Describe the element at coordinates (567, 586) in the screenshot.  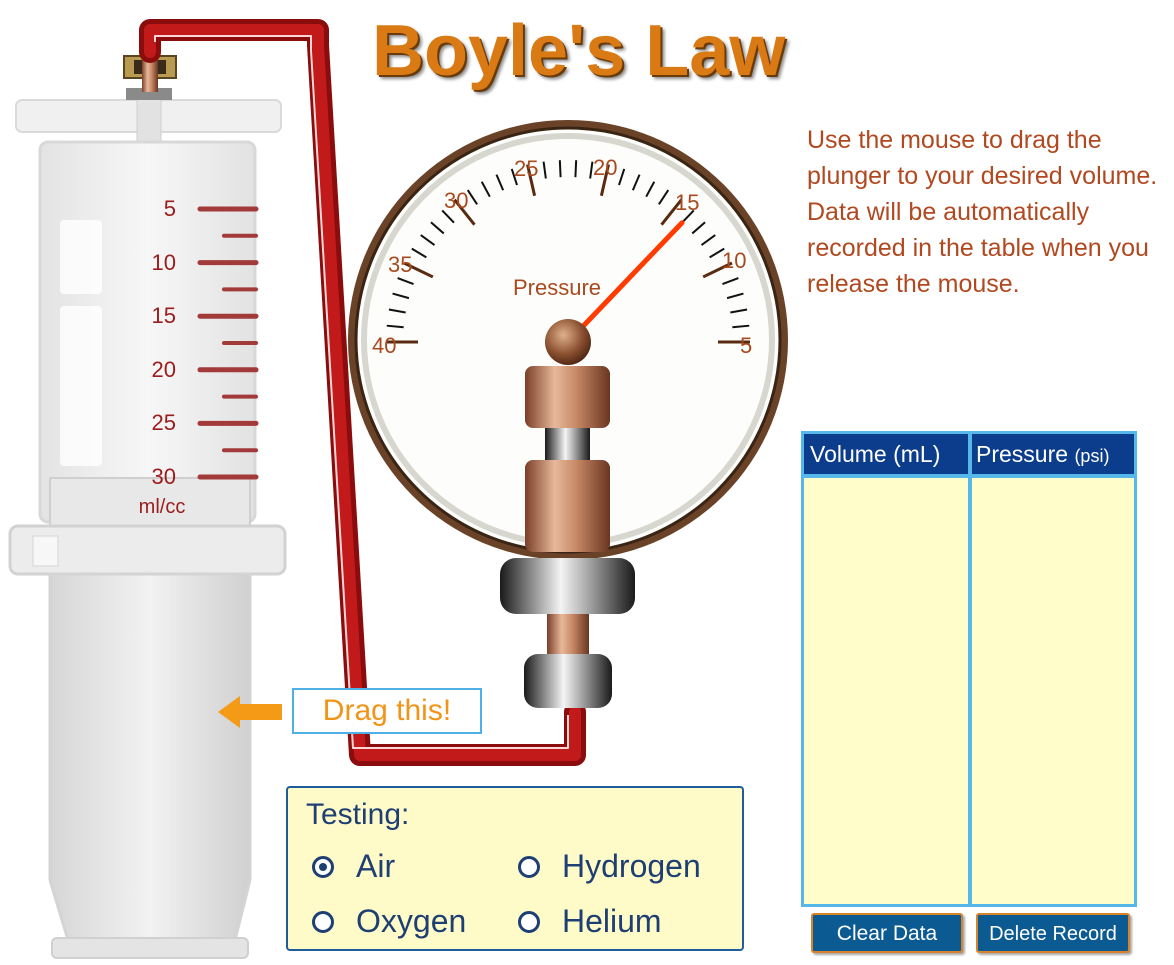
I see `gauge-fitting` at that location.